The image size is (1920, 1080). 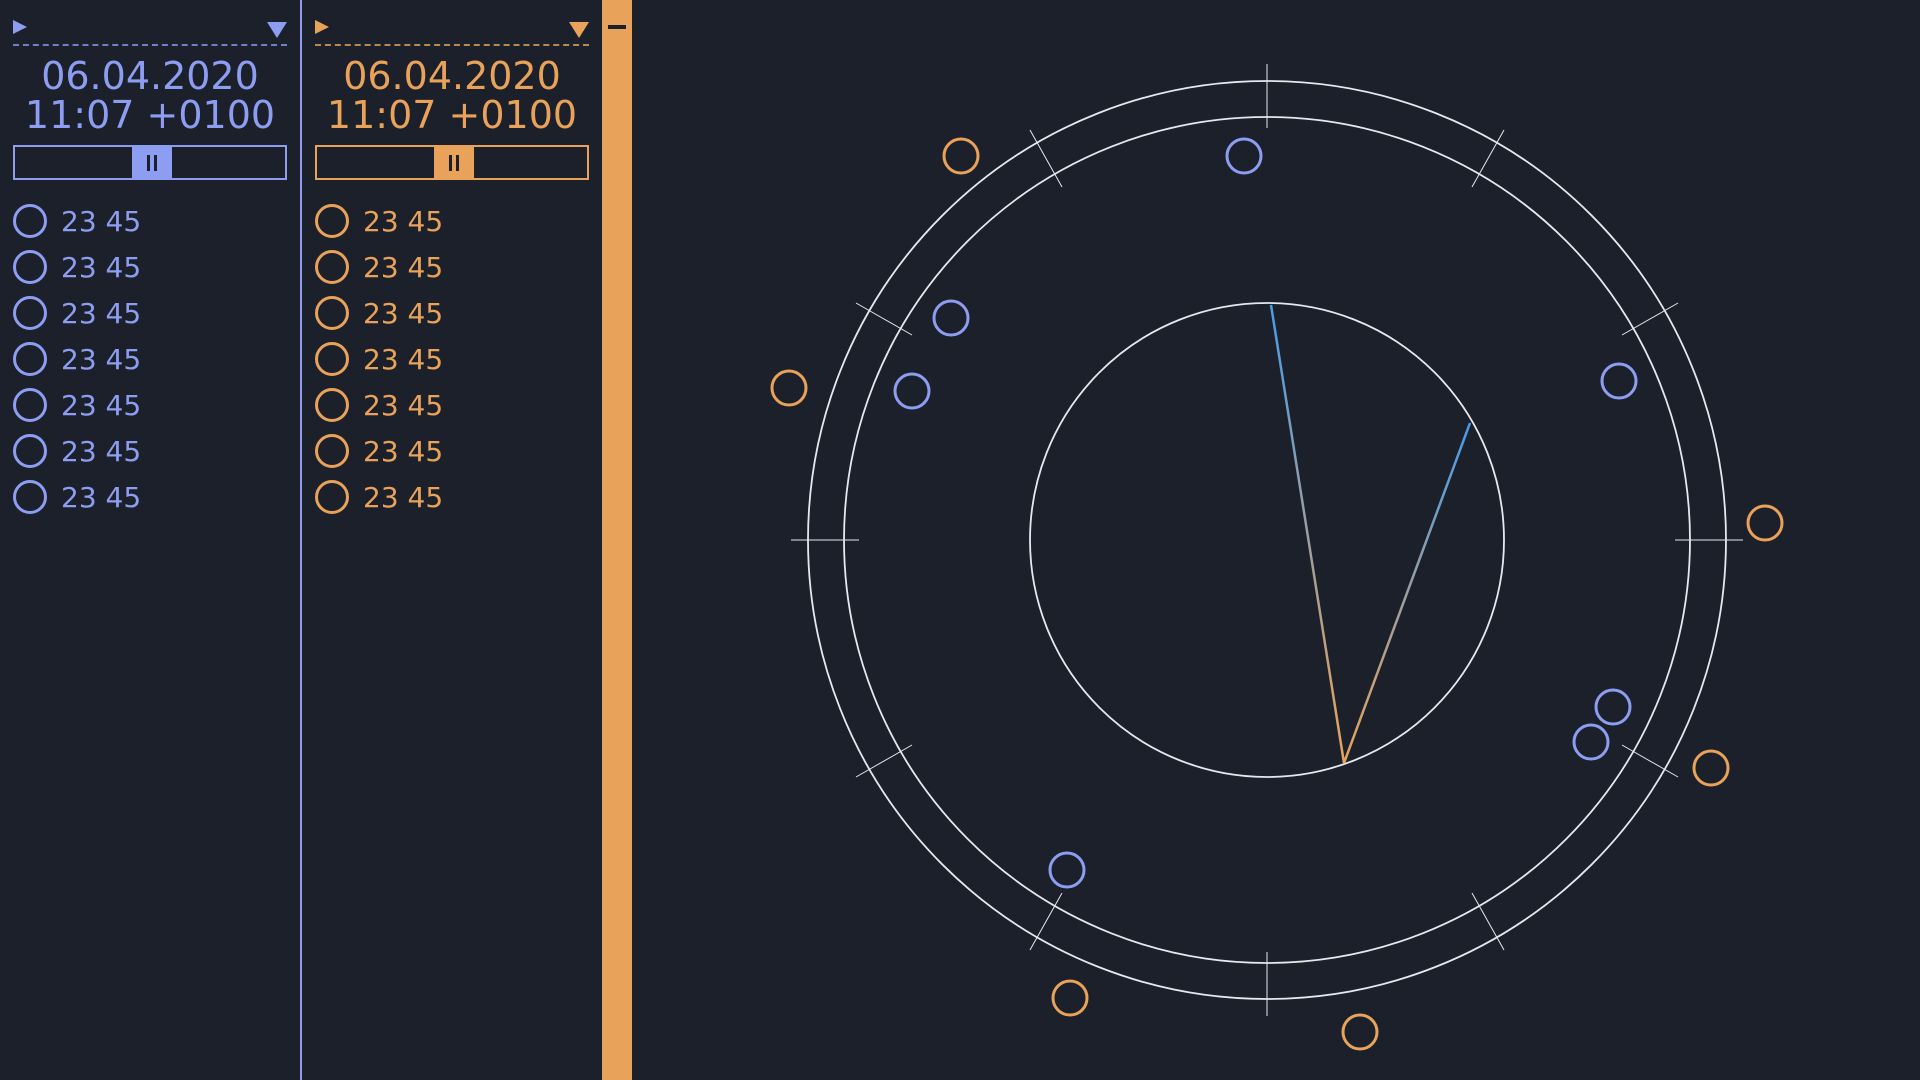 What do you see at coordinates (452, 76) in the screenshot?
I see `panel-b-date: 06.04.2020` at bounding box center [452, 76].